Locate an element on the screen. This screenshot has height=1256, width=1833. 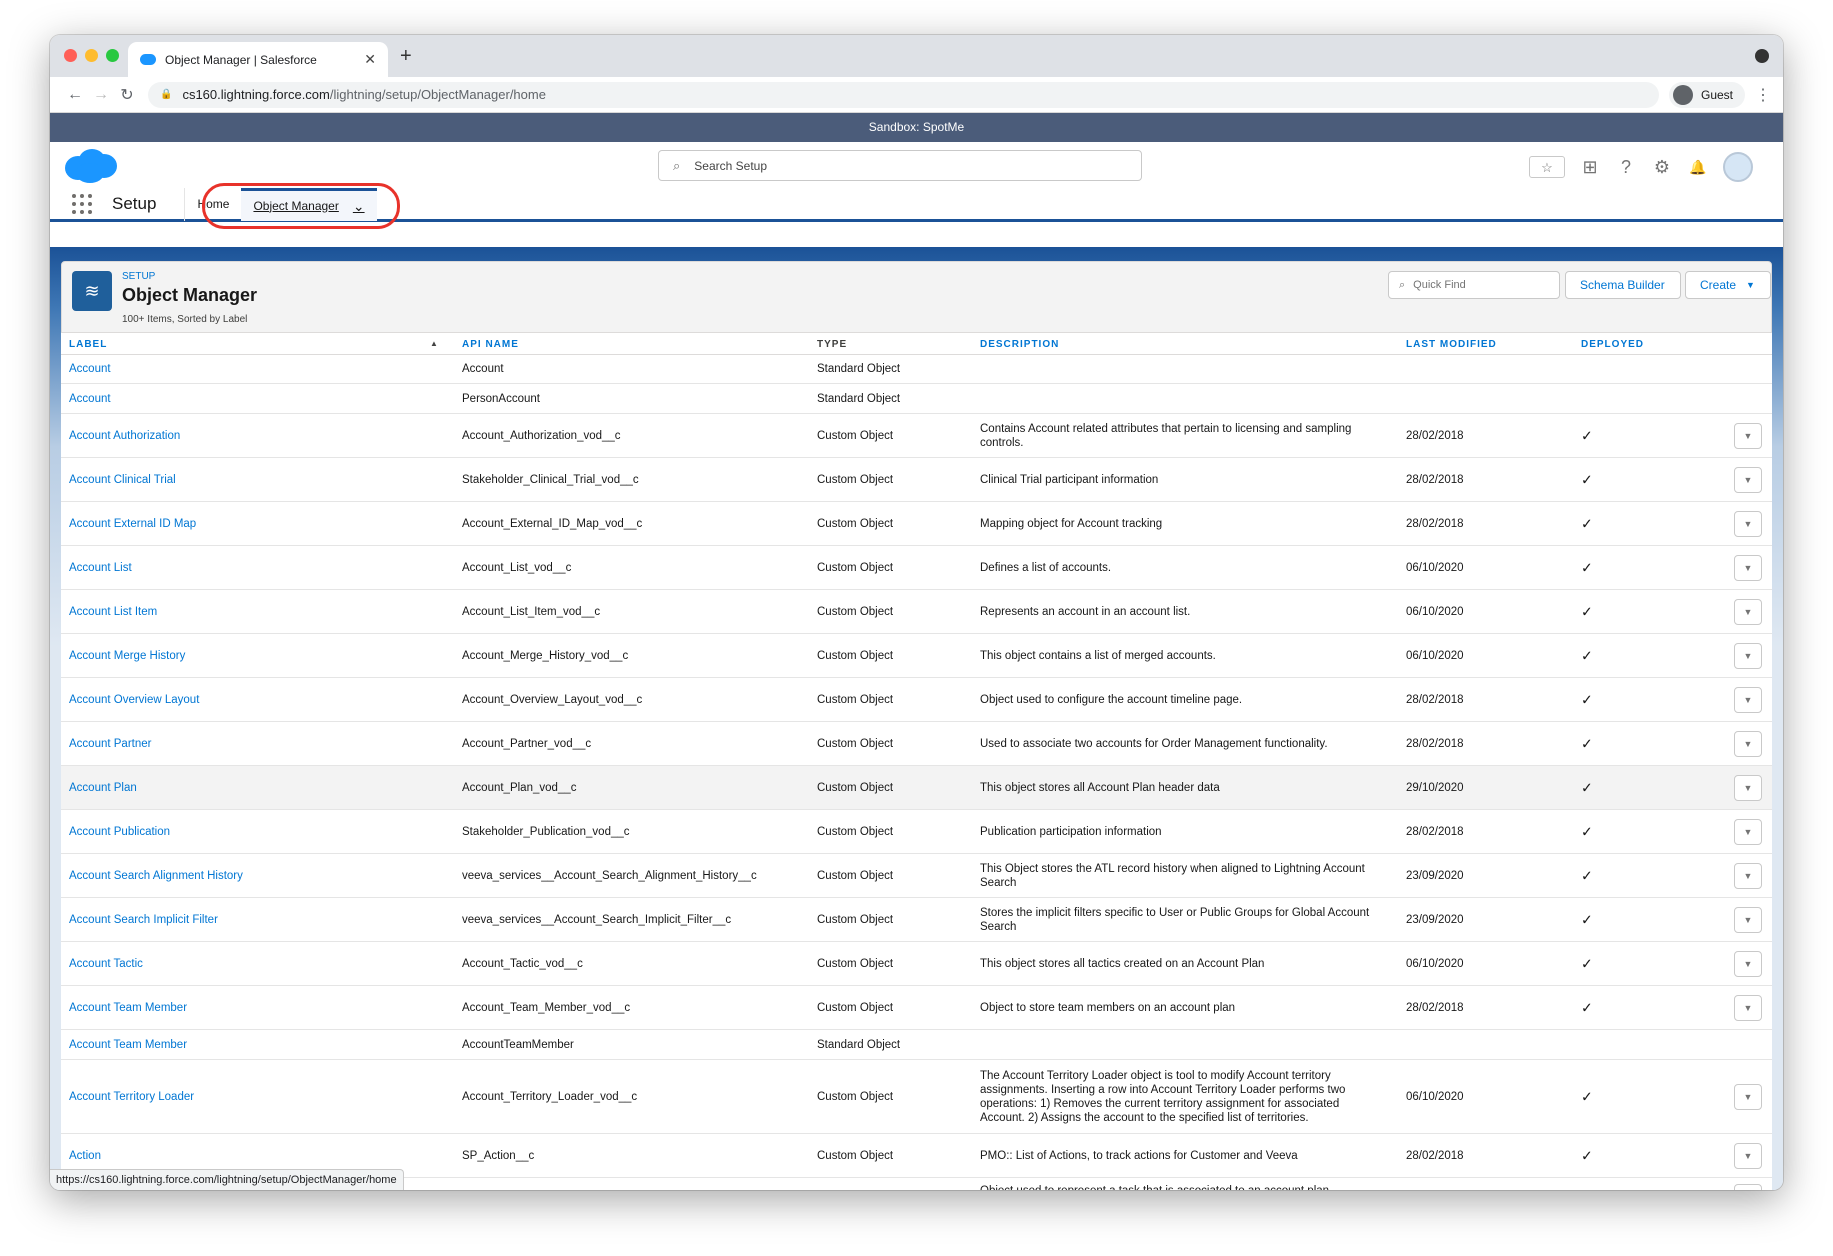
column-deployed: DEPLOYED is located at coordinates (1612, 344).